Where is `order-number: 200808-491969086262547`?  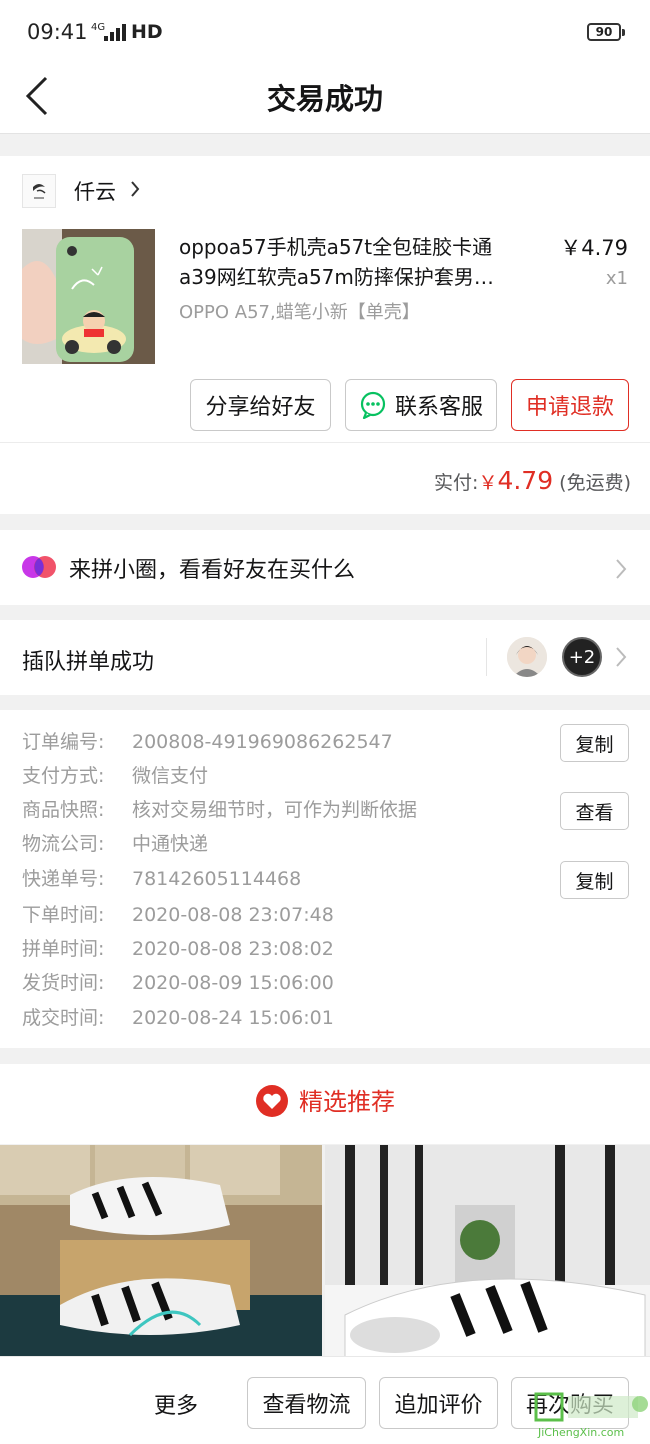
order-number: 200808-491969086262547 is located at coordinates (262, 742).